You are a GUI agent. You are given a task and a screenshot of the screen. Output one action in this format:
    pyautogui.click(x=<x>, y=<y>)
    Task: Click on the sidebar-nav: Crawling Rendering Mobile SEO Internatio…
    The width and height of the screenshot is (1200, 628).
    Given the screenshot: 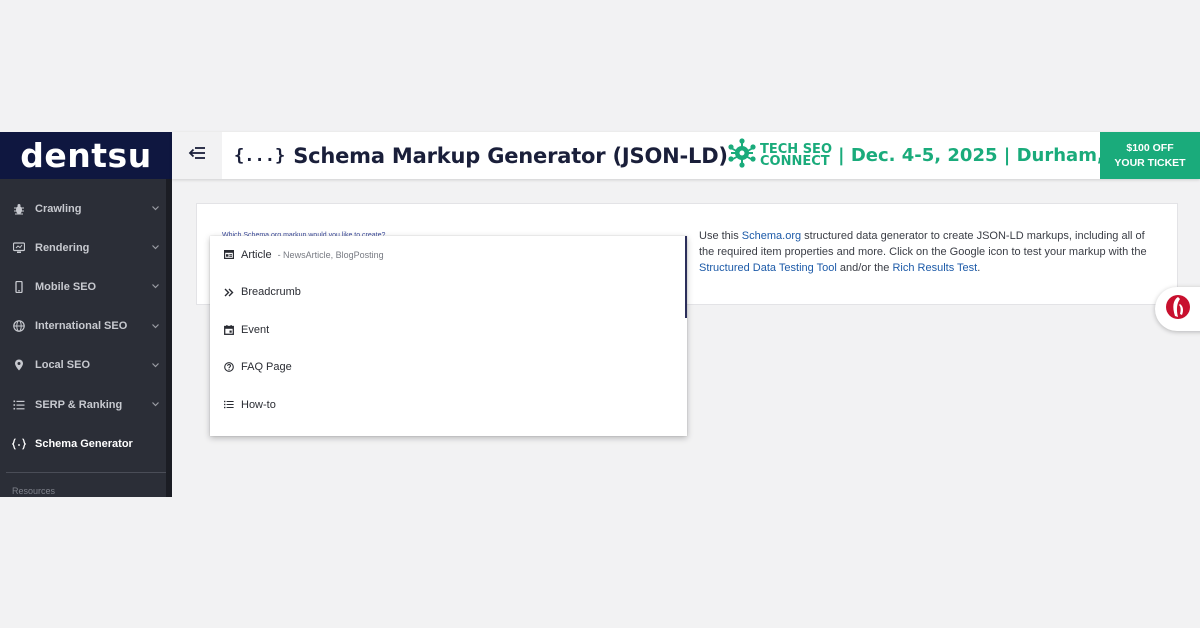 What is the action you would take?
    pyautogui.click(x=86, y=321)
    